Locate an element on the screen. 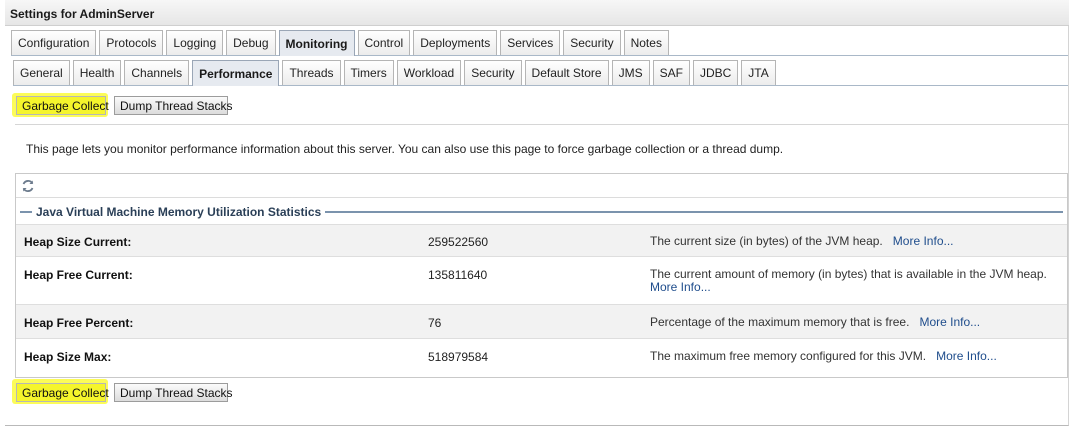 This screenshot has width=1069, height=432. row-value: 259522560 is located at coordinates (458, 242).